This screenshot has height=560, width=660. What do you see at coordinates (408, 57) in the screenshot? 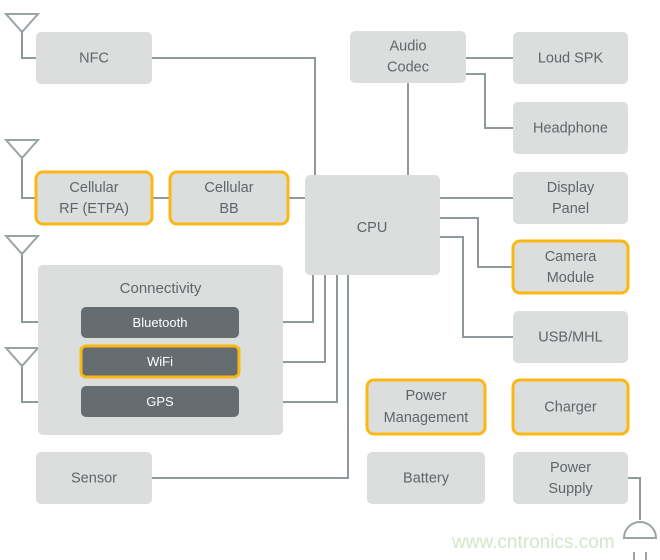
I see `block-audio-codec: Audio Codec` at bounding box center [408, 57].